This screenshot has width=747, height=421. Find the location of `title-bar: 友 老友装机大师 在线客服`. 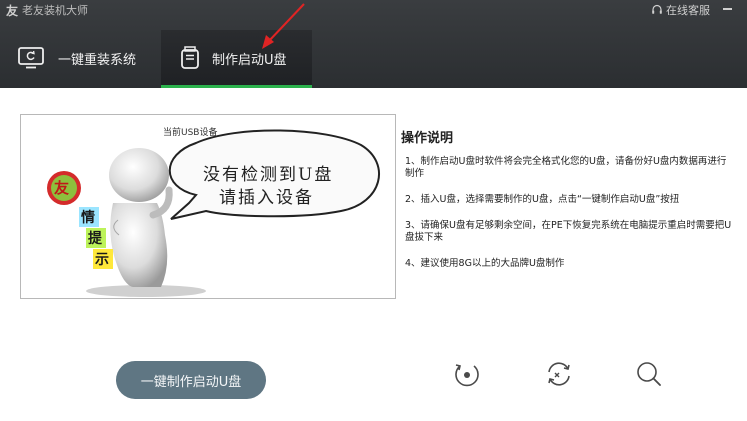

title-bar: 友 老友装机大师 在线客服 is located at coordinates (373, 10).